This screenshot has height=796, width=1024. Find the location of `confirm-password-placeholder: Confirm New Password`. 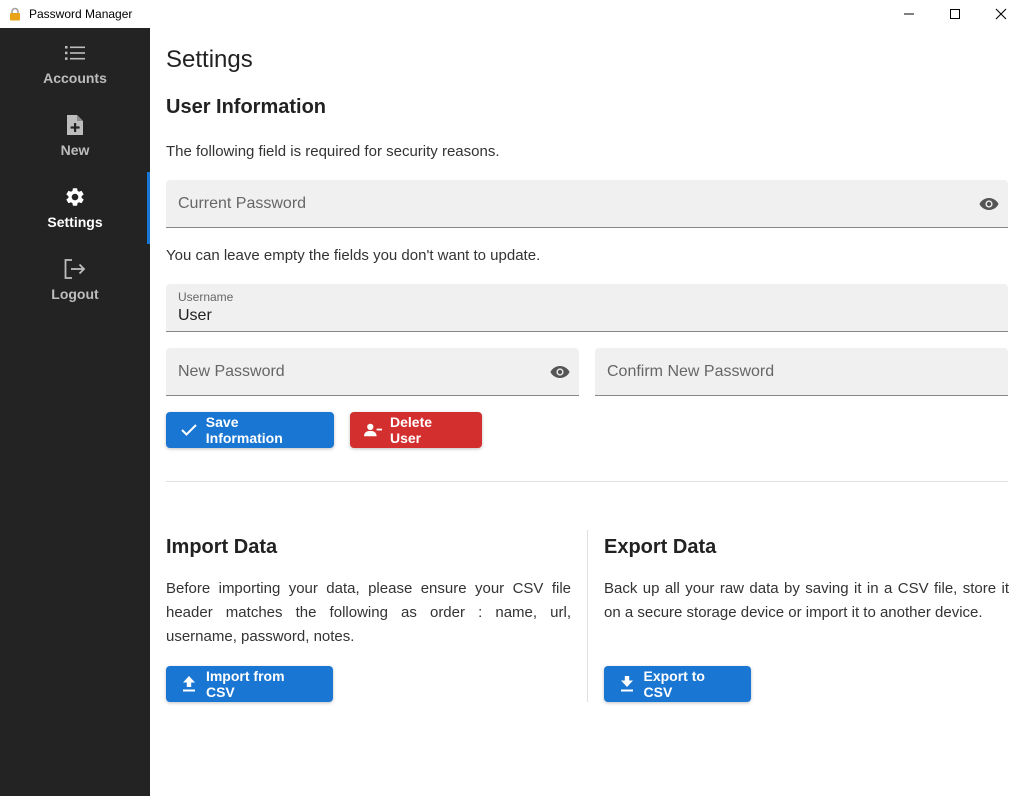

confirm-password-placeholder: Confirm New Password is located at coordinates (691, 371).